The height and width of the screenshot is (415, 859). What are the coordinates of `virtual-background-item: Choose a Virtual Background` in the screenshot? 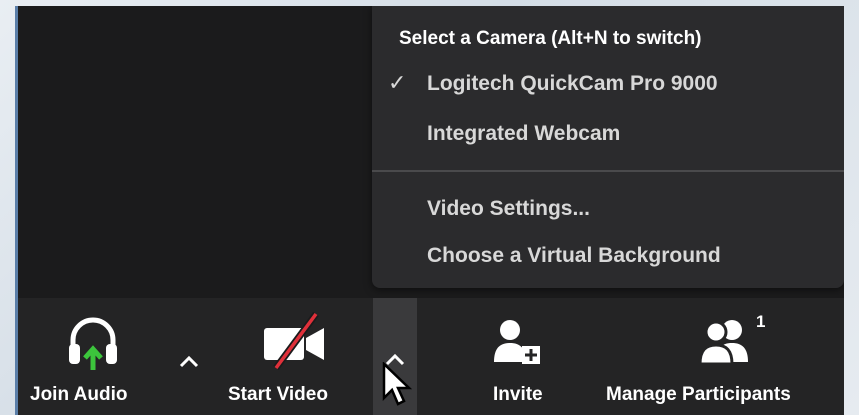 It's located at (574, 256).